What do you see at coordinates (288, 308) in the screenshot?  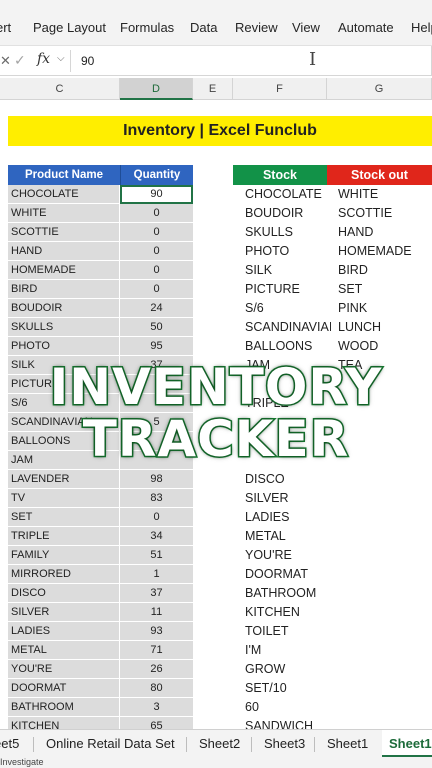 I see `list-item: S/6` at bounding box center [288, 308].